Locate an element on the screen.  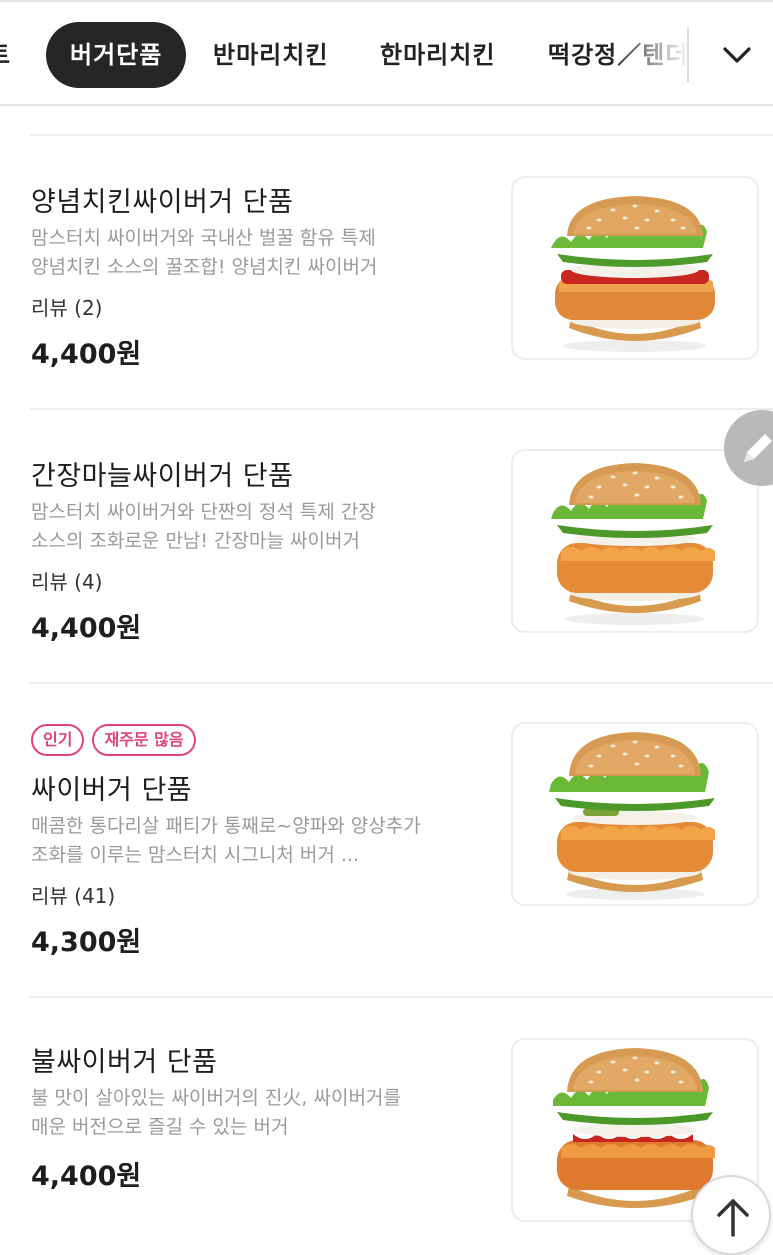
menu-item-price: 4,300원 is located at coordinates (86, 939).